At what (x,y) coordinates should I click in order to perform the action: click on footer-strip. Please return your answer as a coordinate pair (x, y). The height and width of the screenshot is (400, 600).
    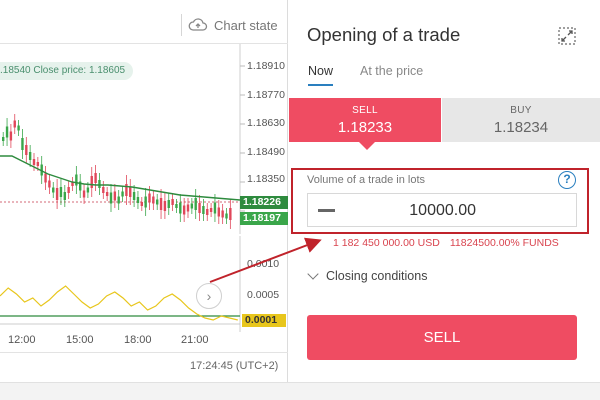
    Looking at the image, I should click on (300, 391).